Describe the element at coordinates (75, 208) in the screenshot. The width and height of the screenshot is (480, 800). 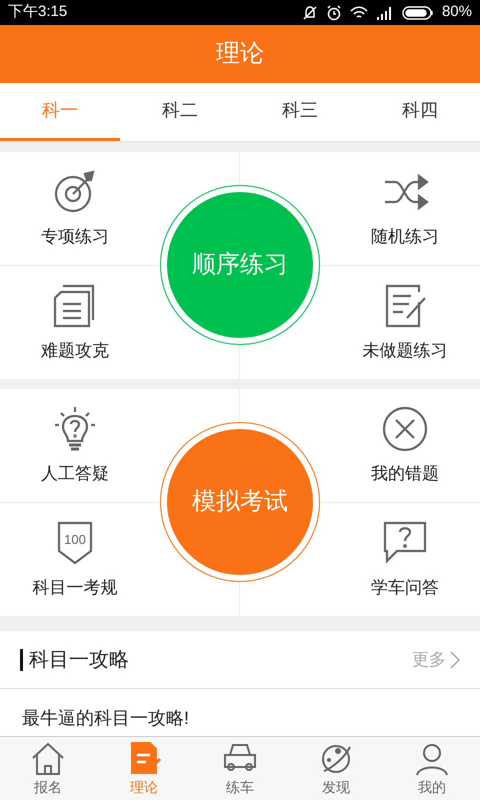
I see `practice-item: 专项练习` at that location.